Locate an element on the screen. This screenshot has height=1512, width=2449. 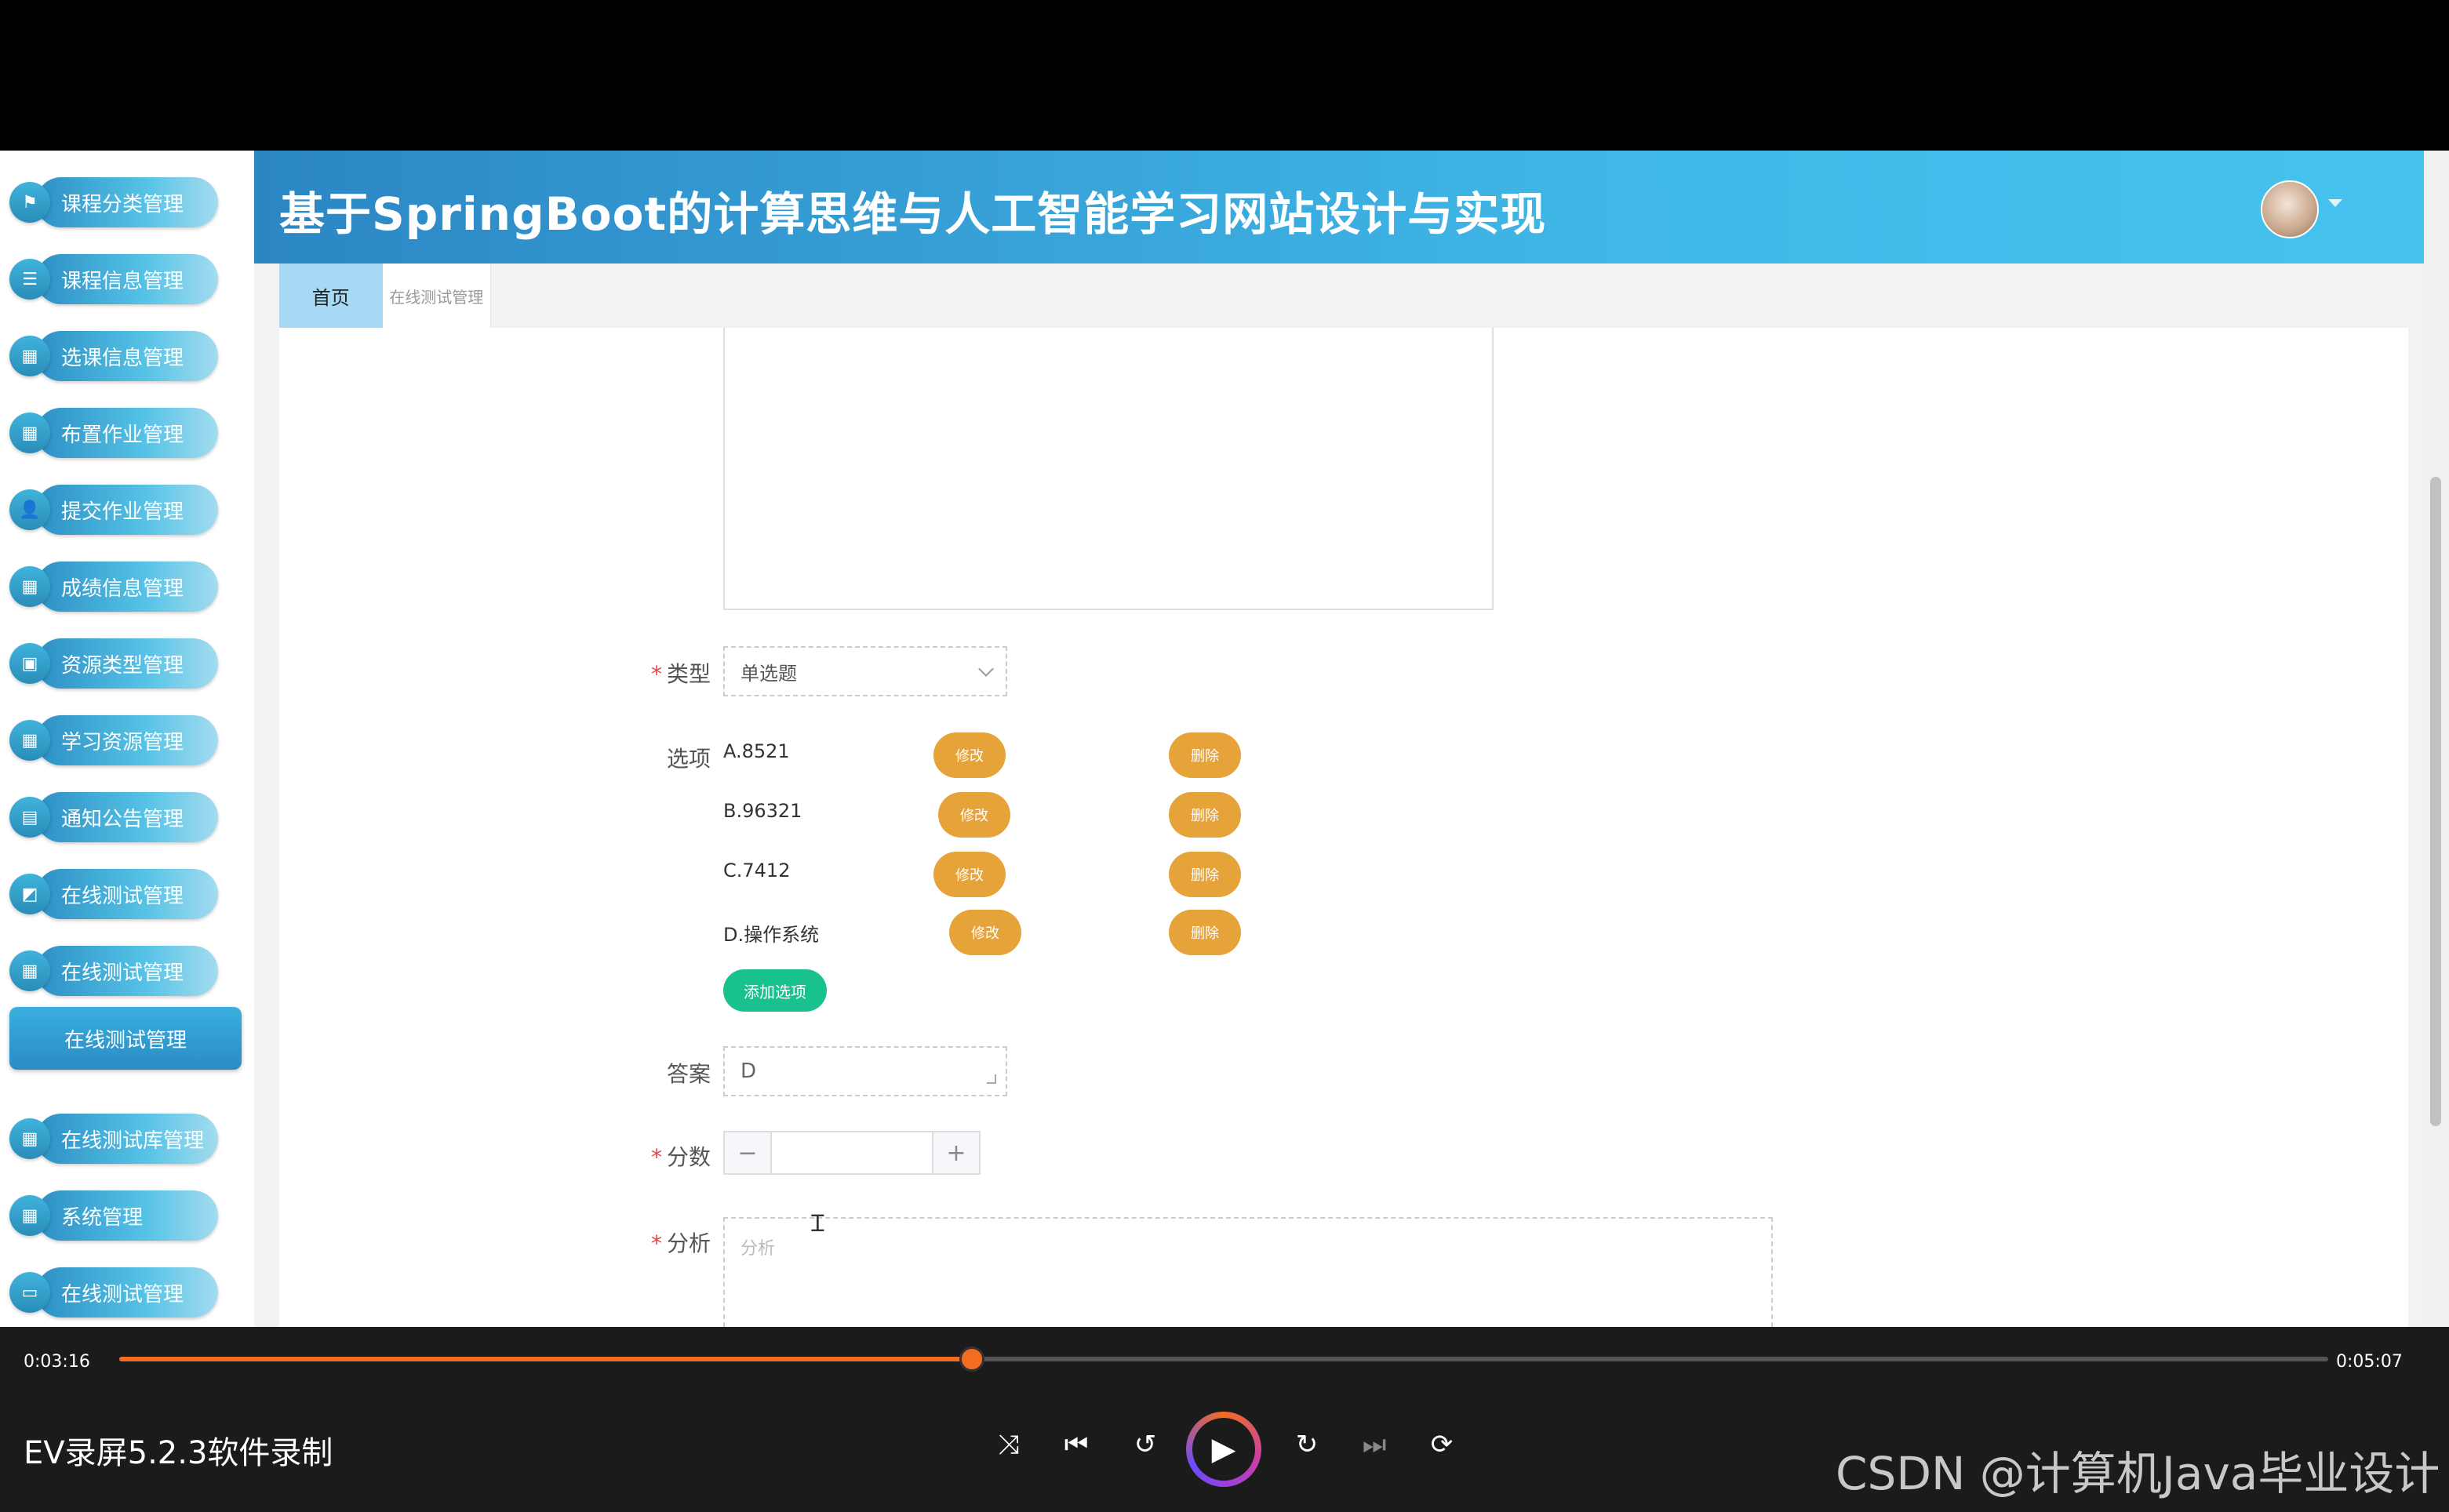
sidebar-item-system: ▦ 系统管理 is located at coordinates (113, 1215).